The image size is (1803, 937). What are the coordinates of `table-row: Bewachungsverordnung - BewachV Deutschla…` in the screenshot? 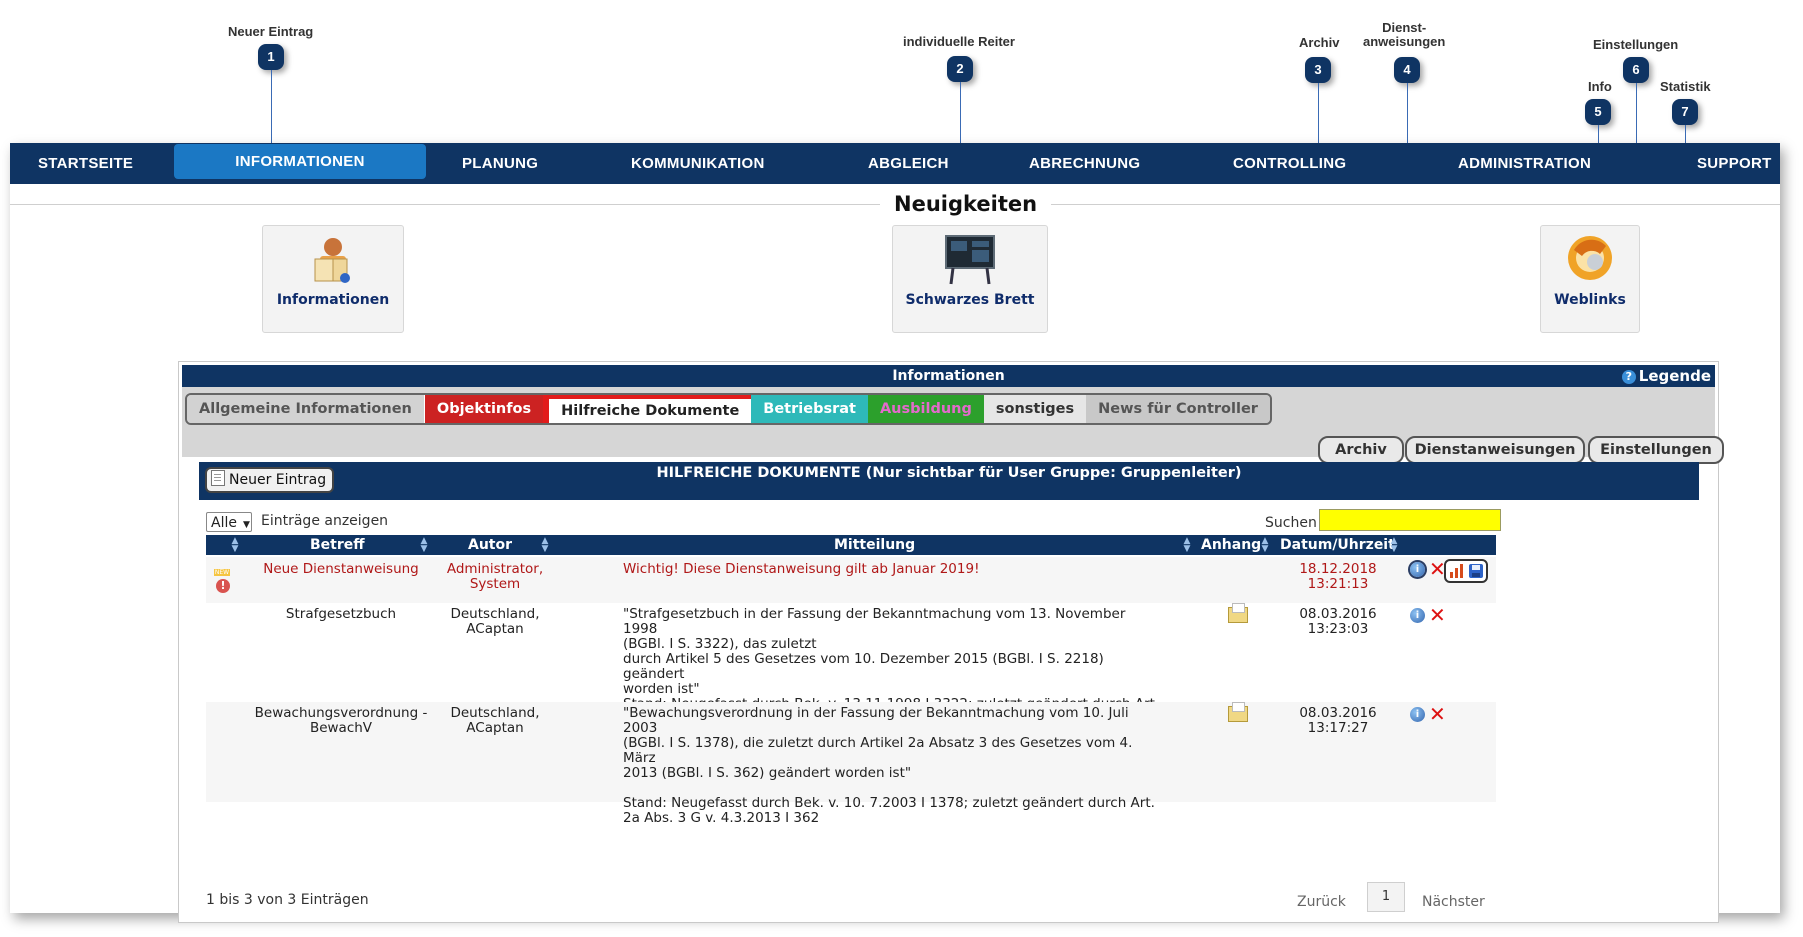 It's located at (851, 764).